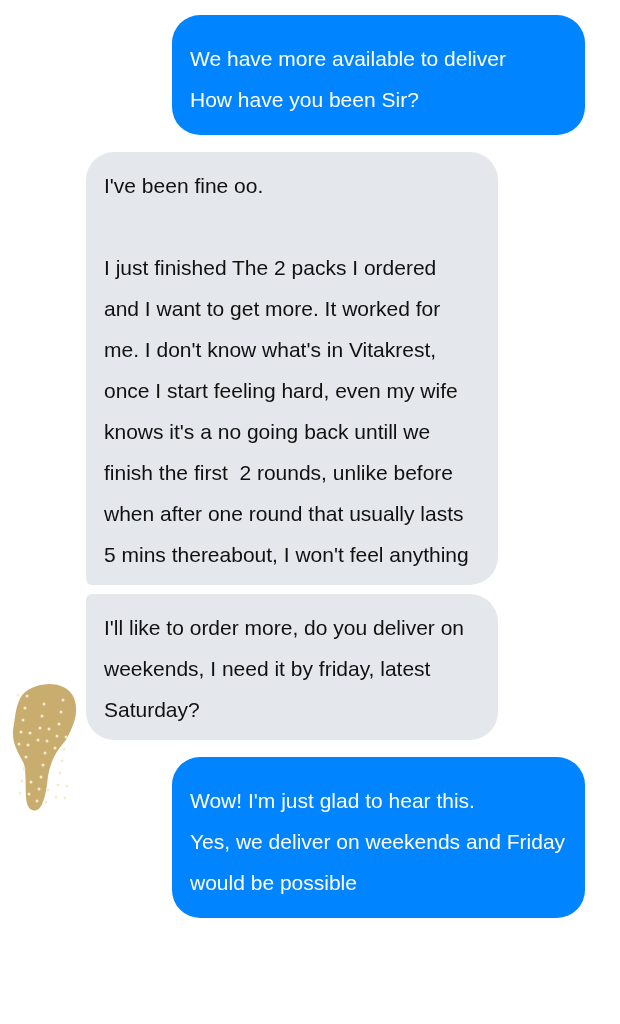 This screenshot has height=1024, width=620. What do you see at coordinates (378, 837) in the screenshot?
I see `outgoing-message: Wow! I'm just glad to hear this. Yes, we deliver on weekends and Friday would be possible` at bounding box center [378, 837].